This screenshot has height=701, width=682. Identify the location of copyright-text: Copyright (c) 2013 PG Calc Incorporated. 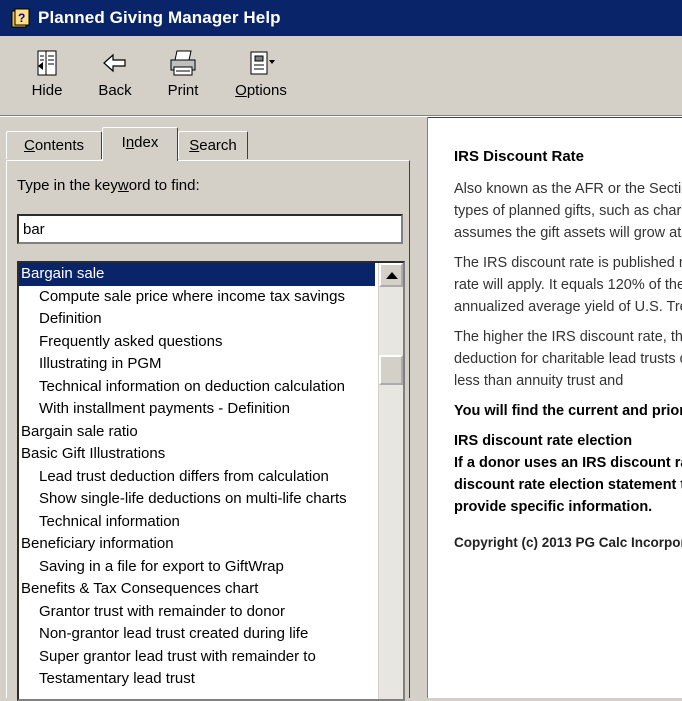
(568, 542).